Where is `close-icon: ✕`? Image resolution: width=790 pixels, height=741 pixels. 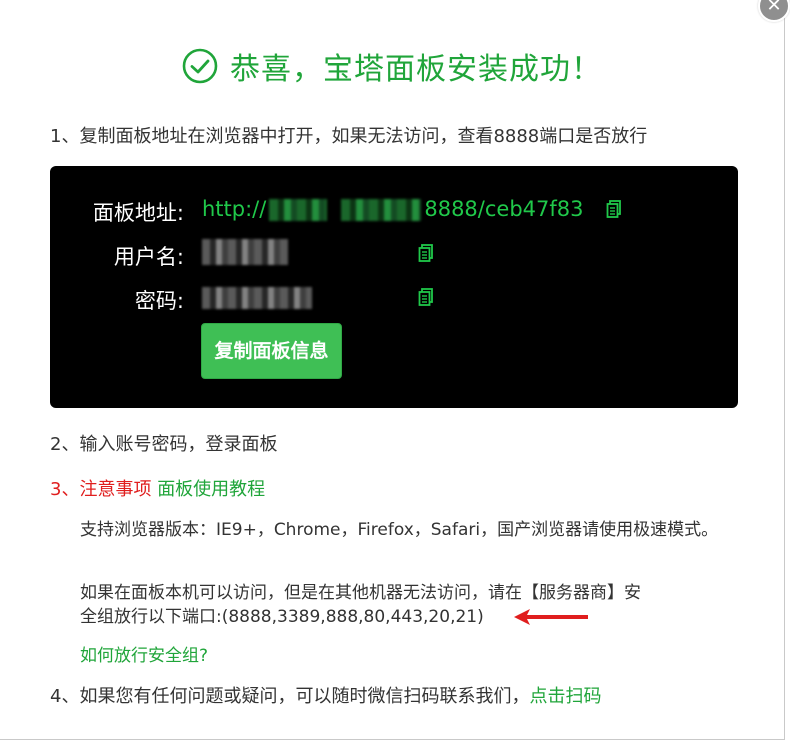 close-icon: ✕ is located at coordinates (774, 11).